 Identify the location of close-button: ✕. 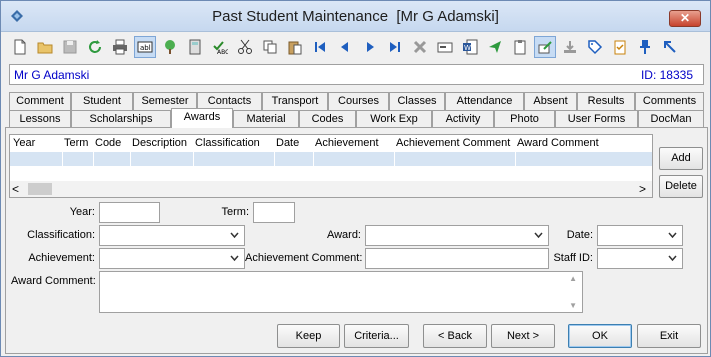
(685, 18).